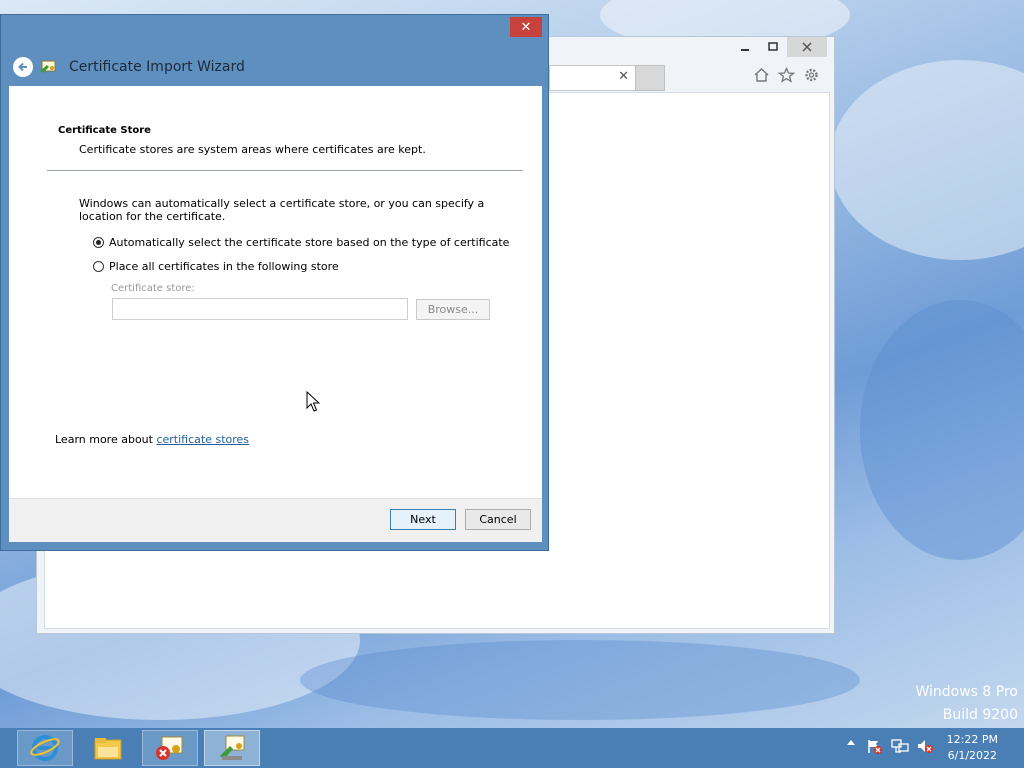  I want to click on learn-more-text: Learn more about certificate stores, so click(152, 439).